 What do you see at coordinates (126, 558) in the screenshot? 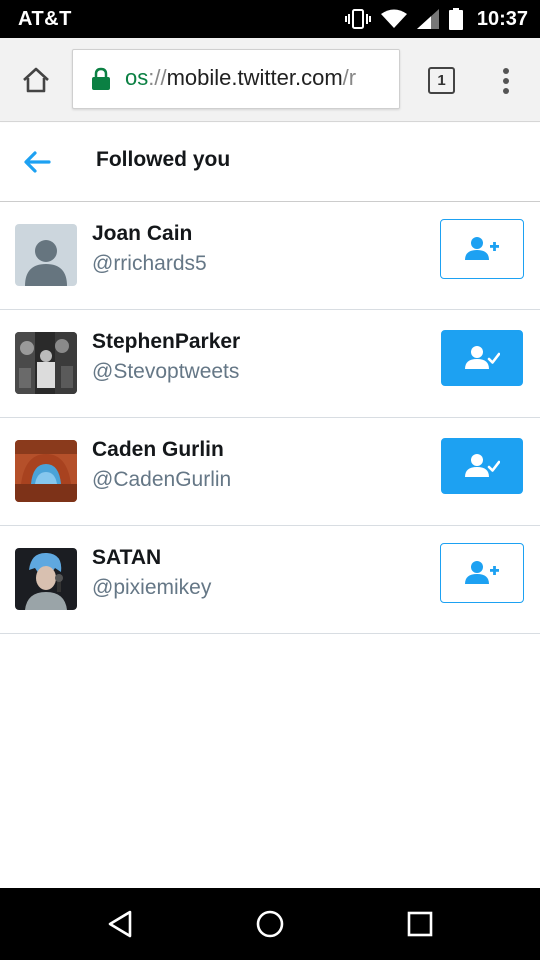
I see `user-name: SATAN` at bounding box center [126, 558].